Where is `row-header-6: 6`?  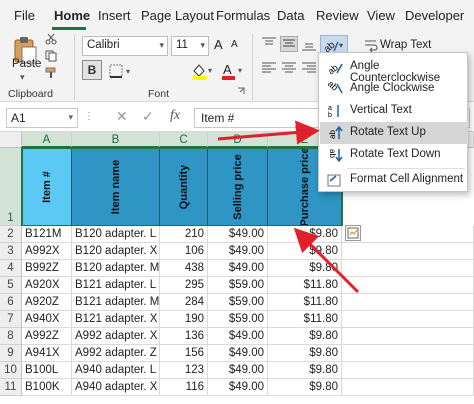 row-header-6: 6 is located at coordinates (11, 302).